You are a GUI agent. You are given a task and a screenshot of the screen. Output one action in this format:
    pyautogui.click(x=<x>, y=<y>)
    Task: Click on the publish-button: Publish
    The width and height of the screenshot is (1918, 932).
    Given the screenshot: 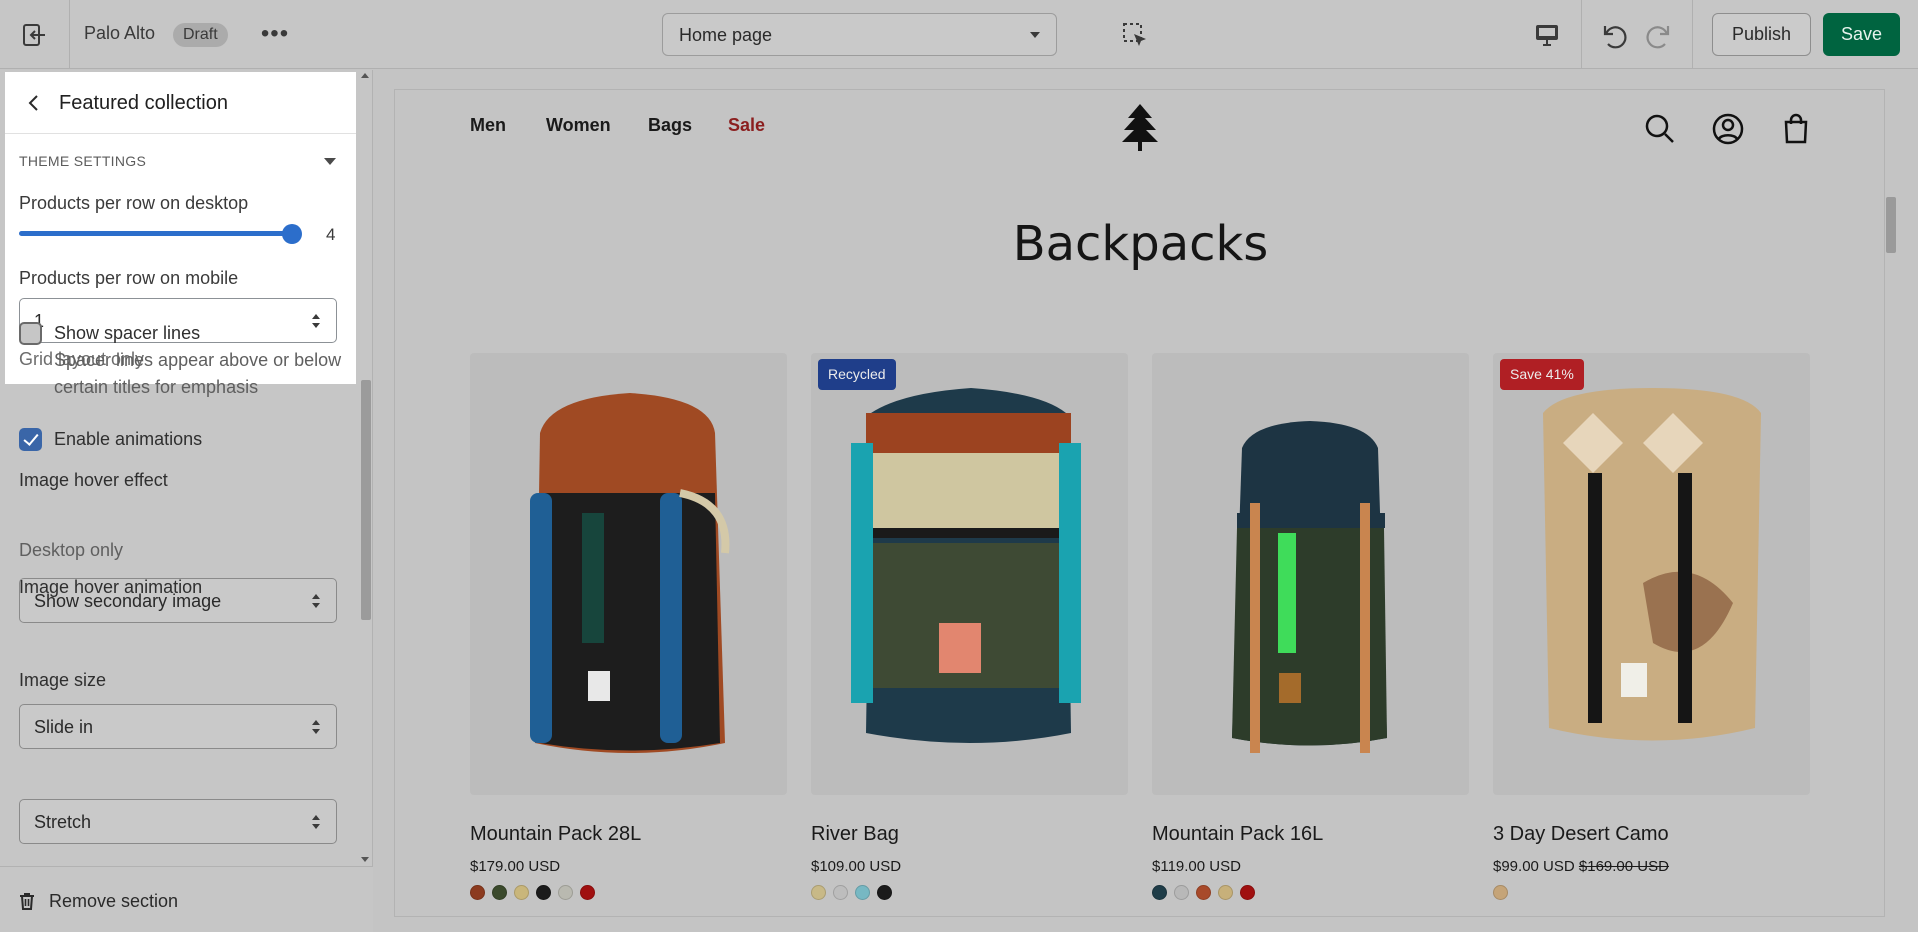 What is the action you would take?
    pyautogui.click(x=1761, y=34)
    